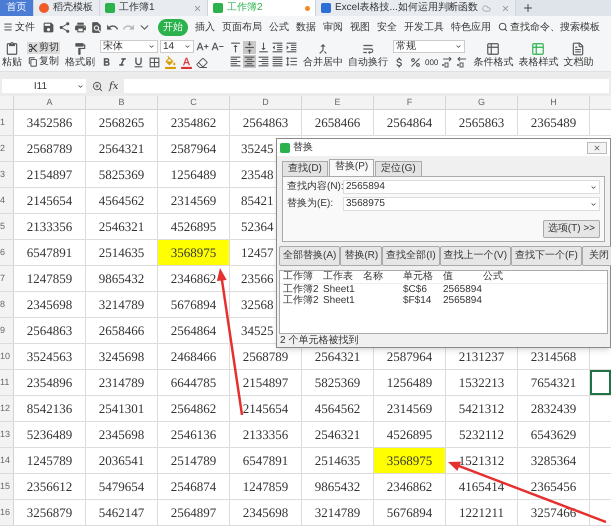  What do you see at coordinates (186, 62) in the screenshot?
I see `font-color-icon` at bounding box center [186, 62].